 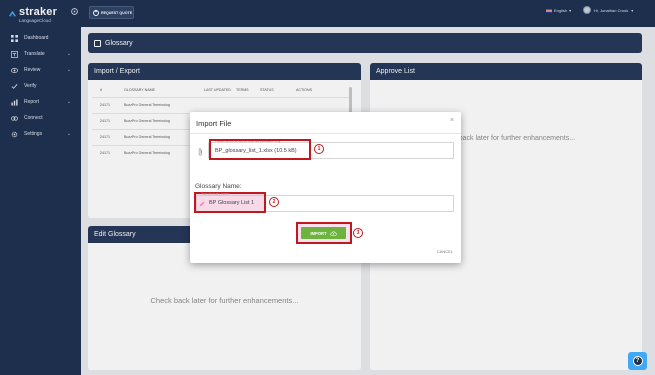 I want to click on glossary-name-value: BP Glossary List 1, so click(x=232, y=203).